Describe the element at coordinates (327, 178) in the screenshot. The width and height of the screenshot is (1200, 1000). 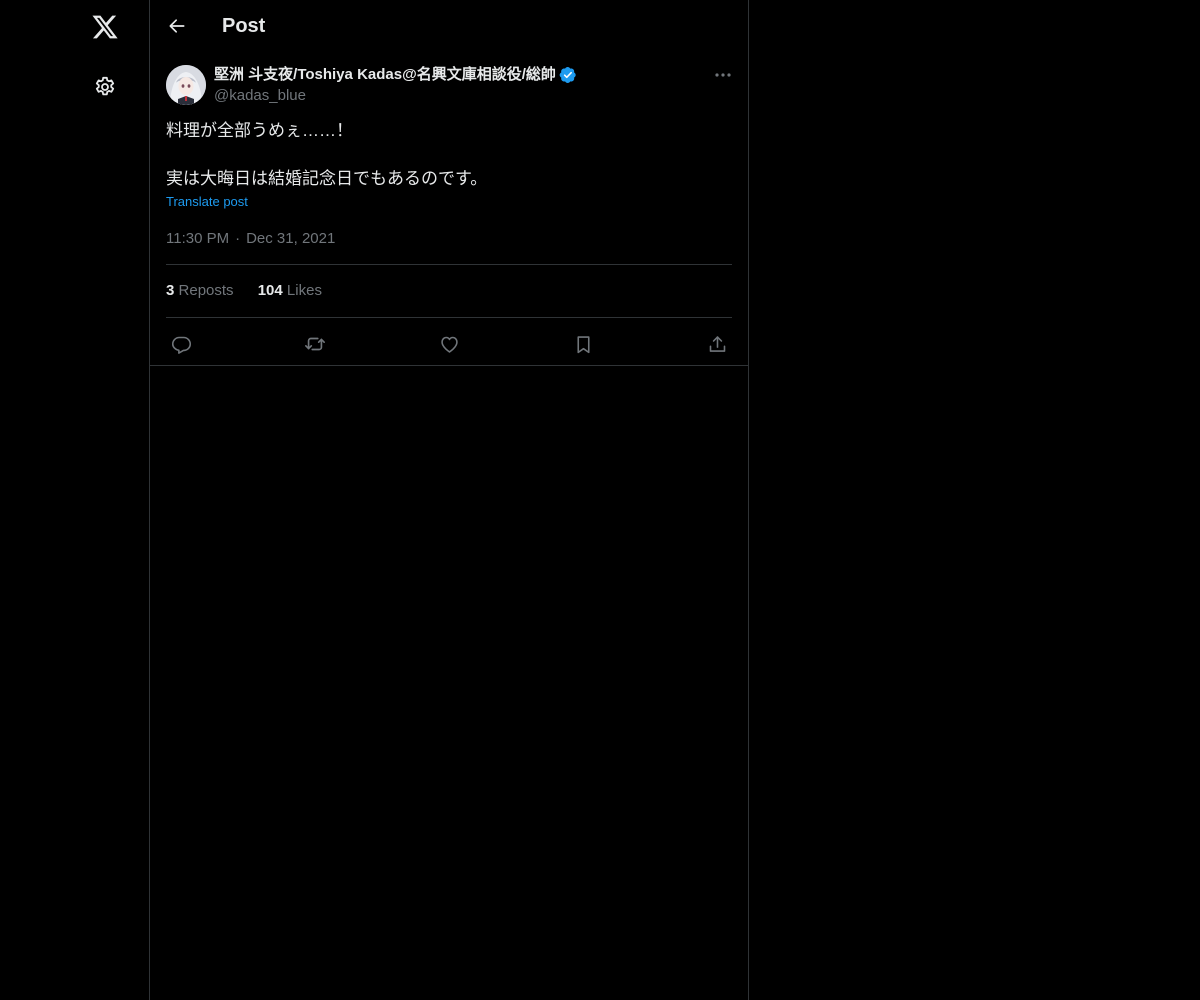
I see `post-text-line: 実は大晦日は結婚記念日でもあるのです。` at that location.